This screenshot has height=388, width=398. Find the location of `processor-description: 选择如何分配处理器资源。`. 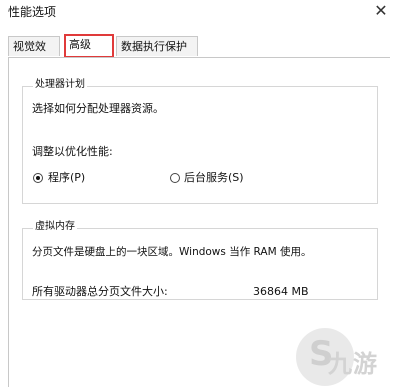

processor-description: 选择如何分配处理器资源。 is located at coordinates (98, 108).